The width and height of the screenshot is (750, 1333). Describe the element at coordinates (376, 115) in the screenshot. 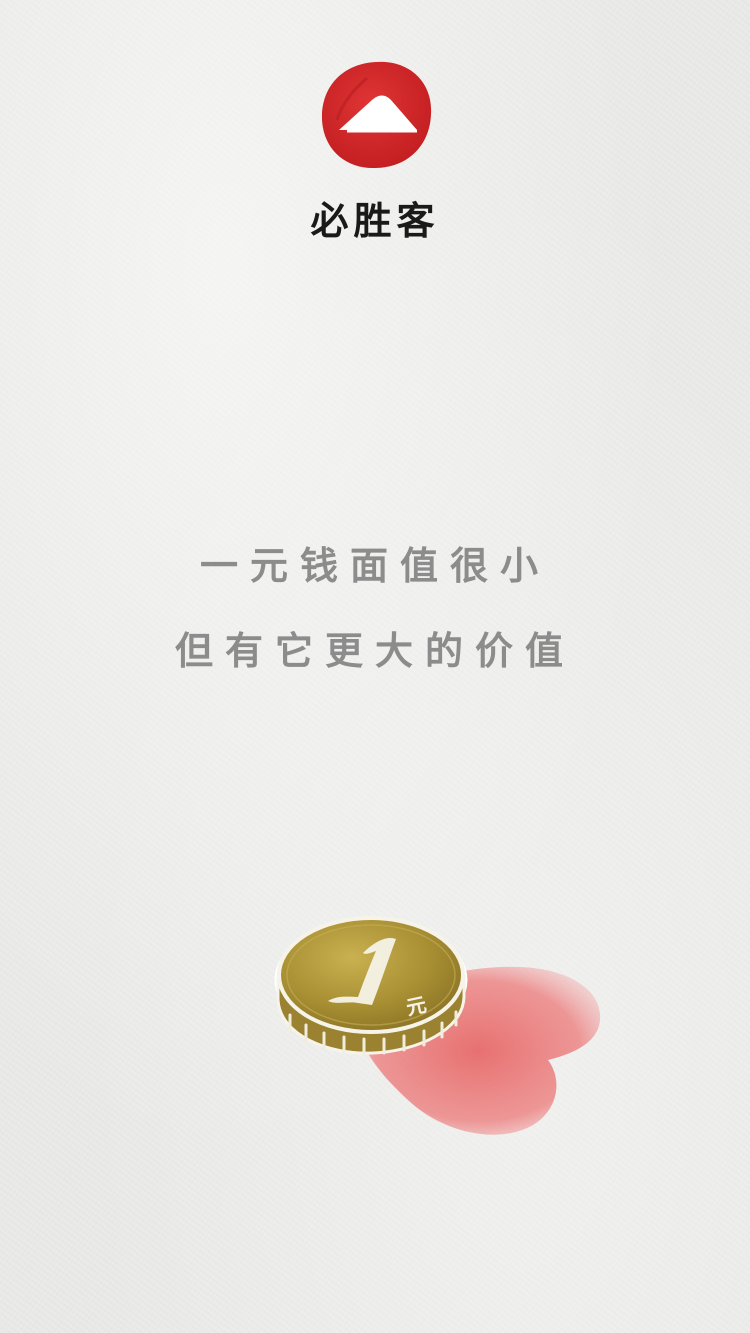

I see `pizza-hut-logo-icon` at that location.